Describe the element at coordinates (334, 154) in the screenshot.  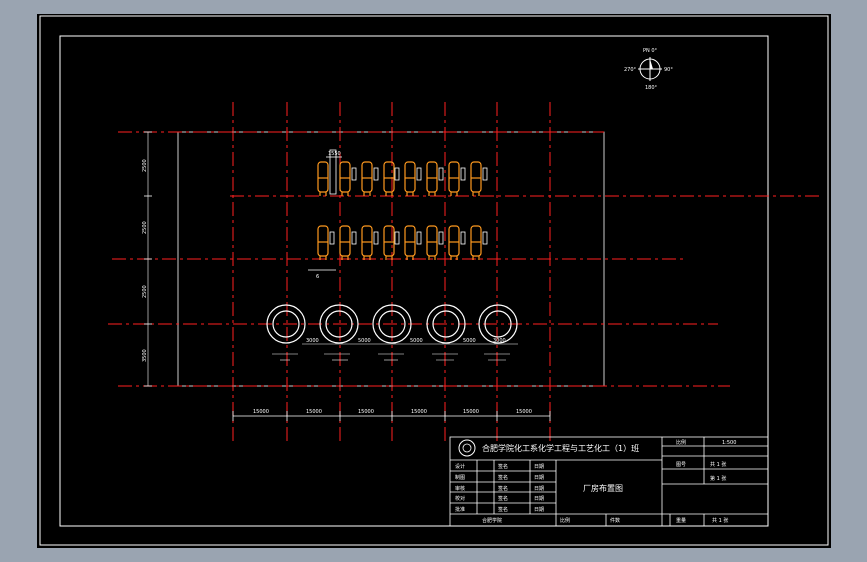
I see `equipment-dimension-1550: 1550` at that location.